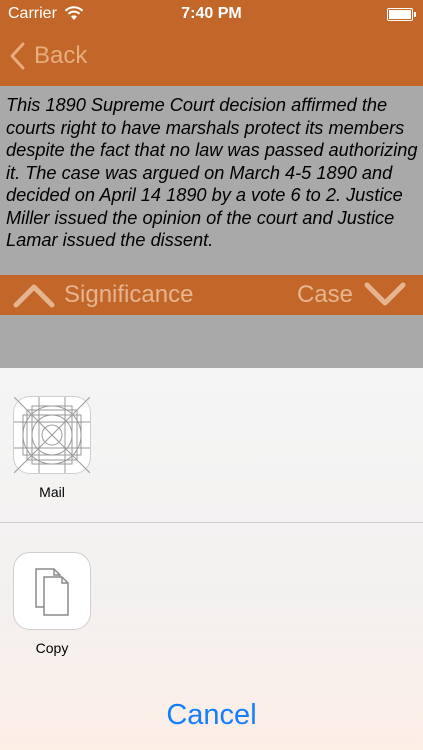  I want to click on case-toggle: Case, so click(352, 295).